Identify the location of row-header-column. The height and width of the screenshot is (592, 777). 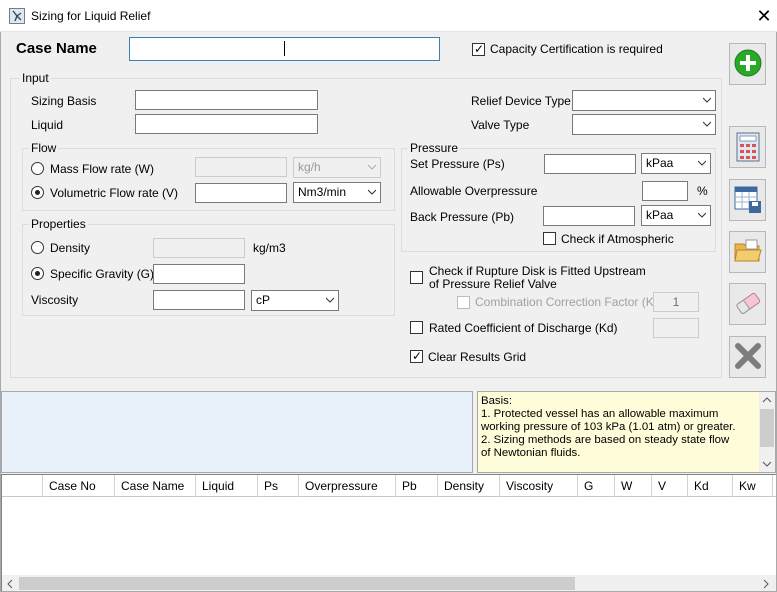
(22, 486).